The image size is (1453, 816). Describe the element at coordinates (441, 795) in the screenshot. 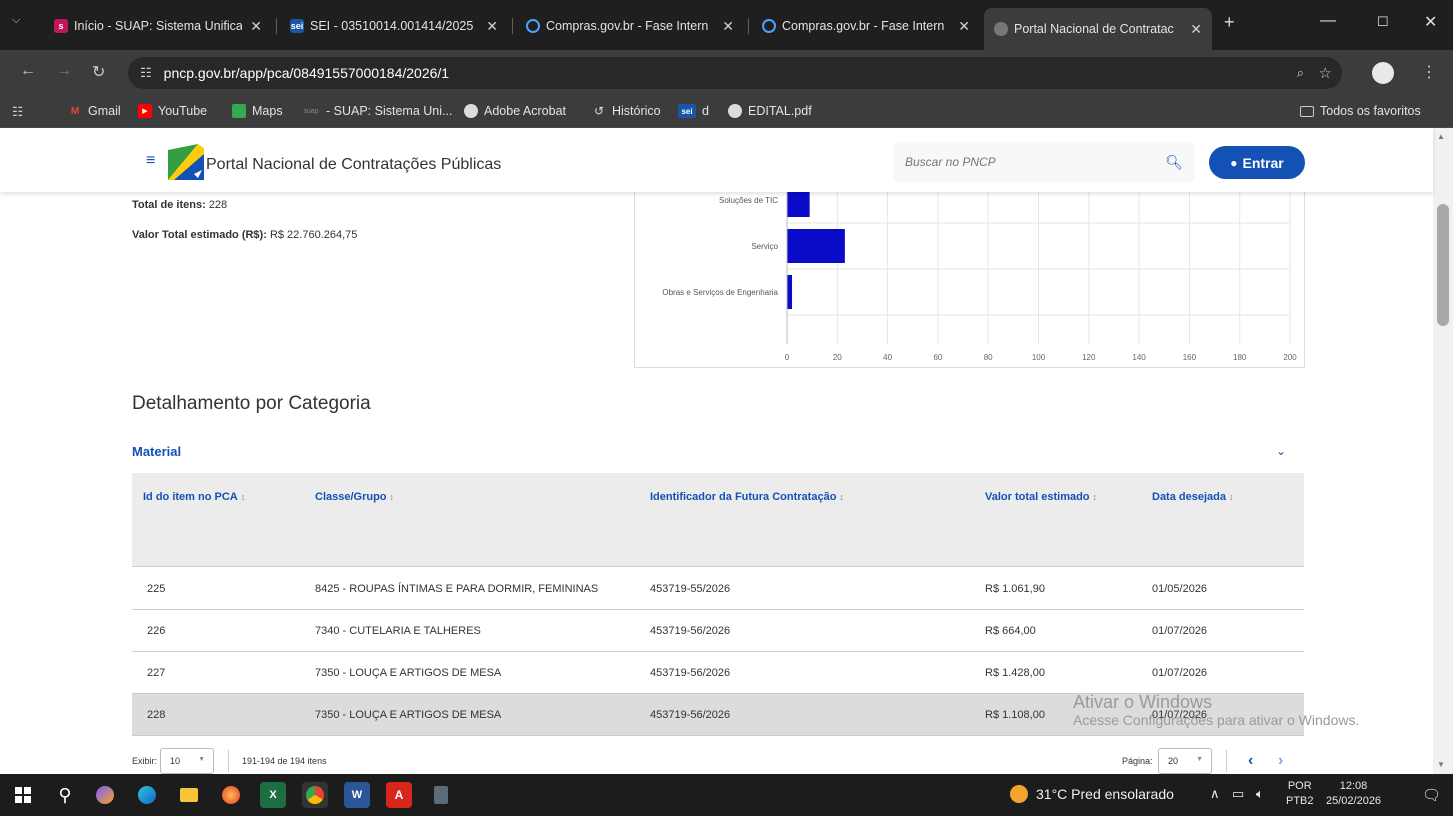

I see `calculator-icon` at that location.